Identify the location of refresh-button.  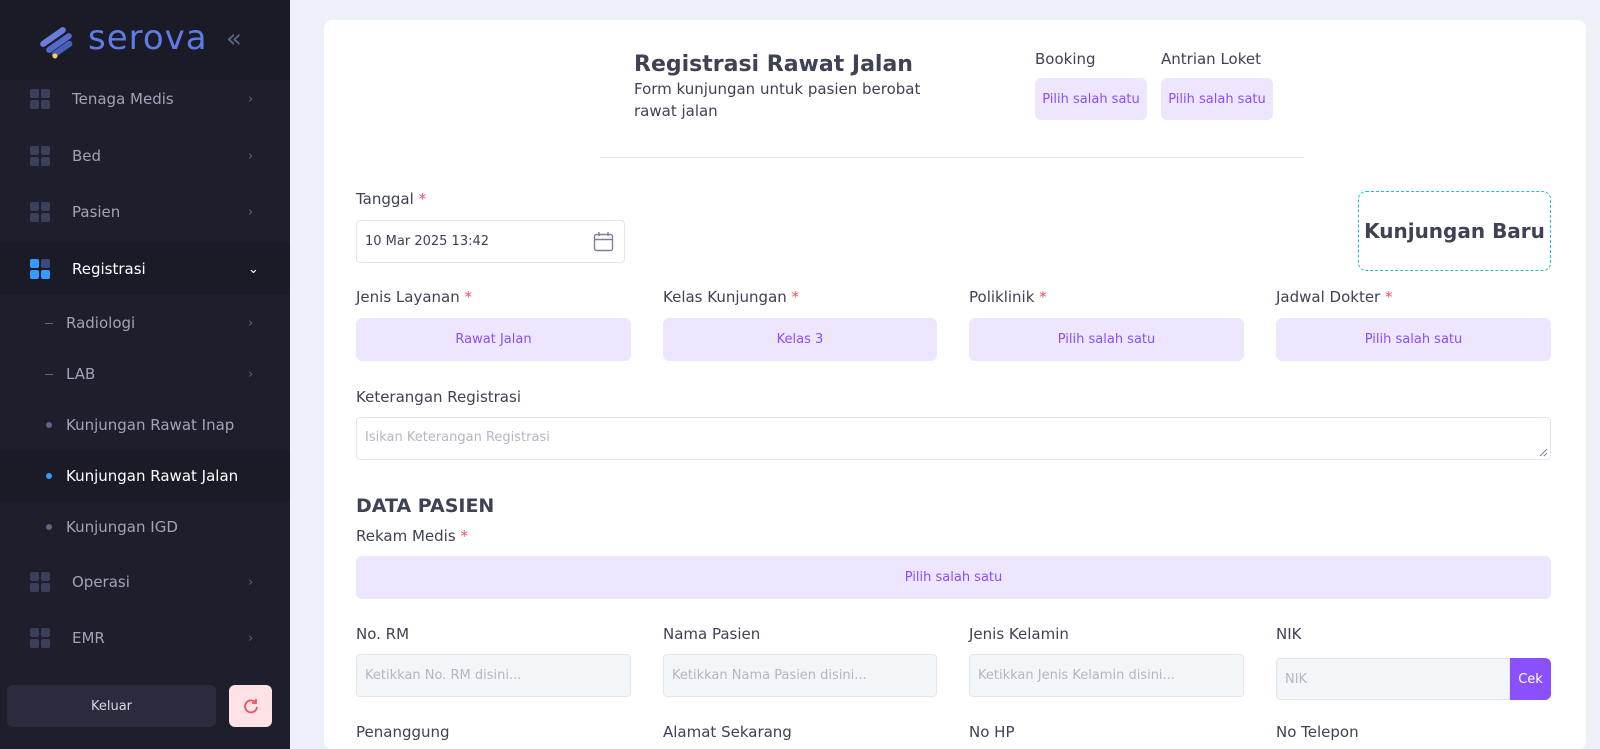
(250, 706).